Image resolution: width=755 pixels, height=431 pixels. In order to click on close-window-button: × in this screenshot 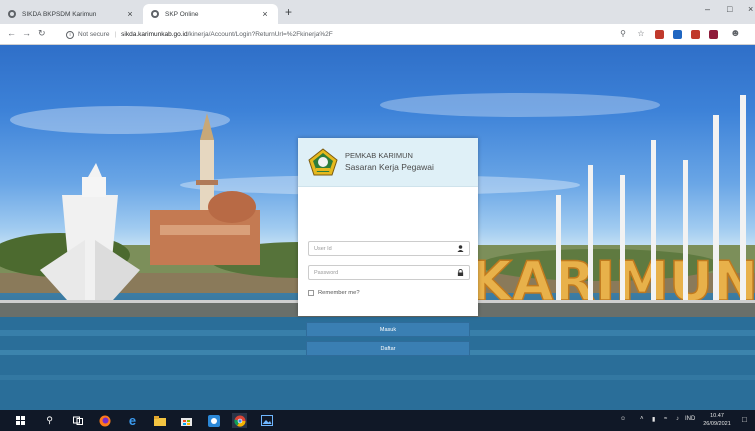, I will do `click(750, 9)`.